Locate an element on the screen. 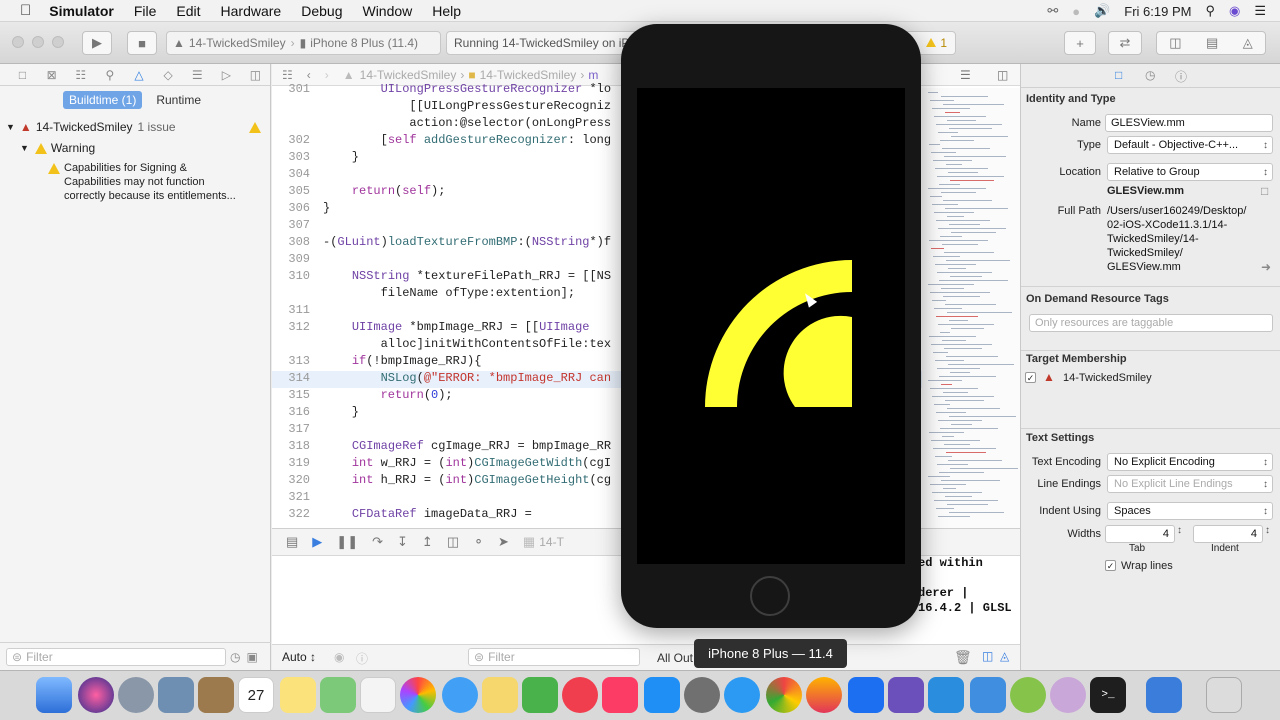  dropbox-icon is located at coordinates (866, 695).